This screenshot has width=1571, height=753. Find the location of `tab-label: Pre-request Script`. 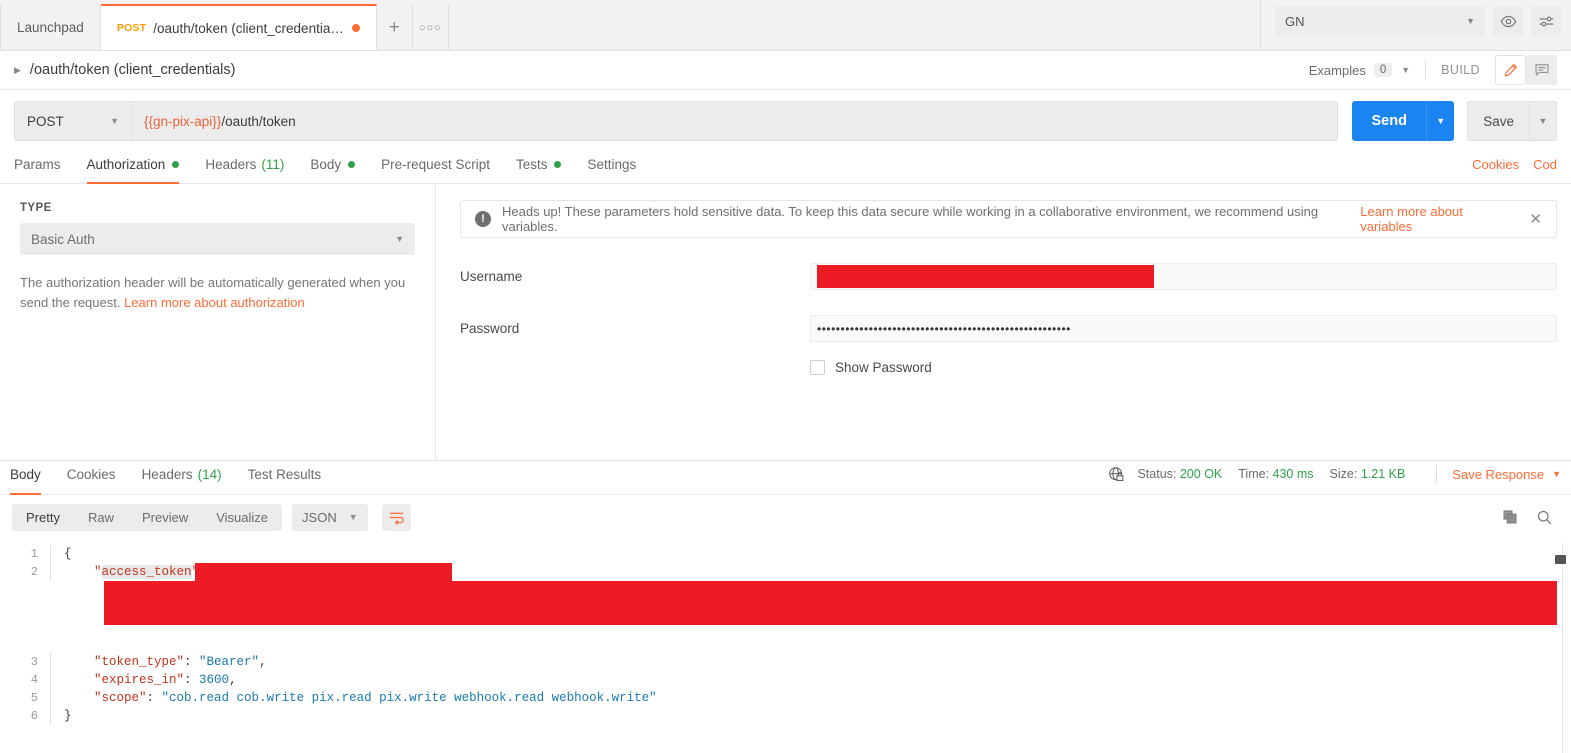

tab-label: Pre-request Script is located at coordinates (435, 164).